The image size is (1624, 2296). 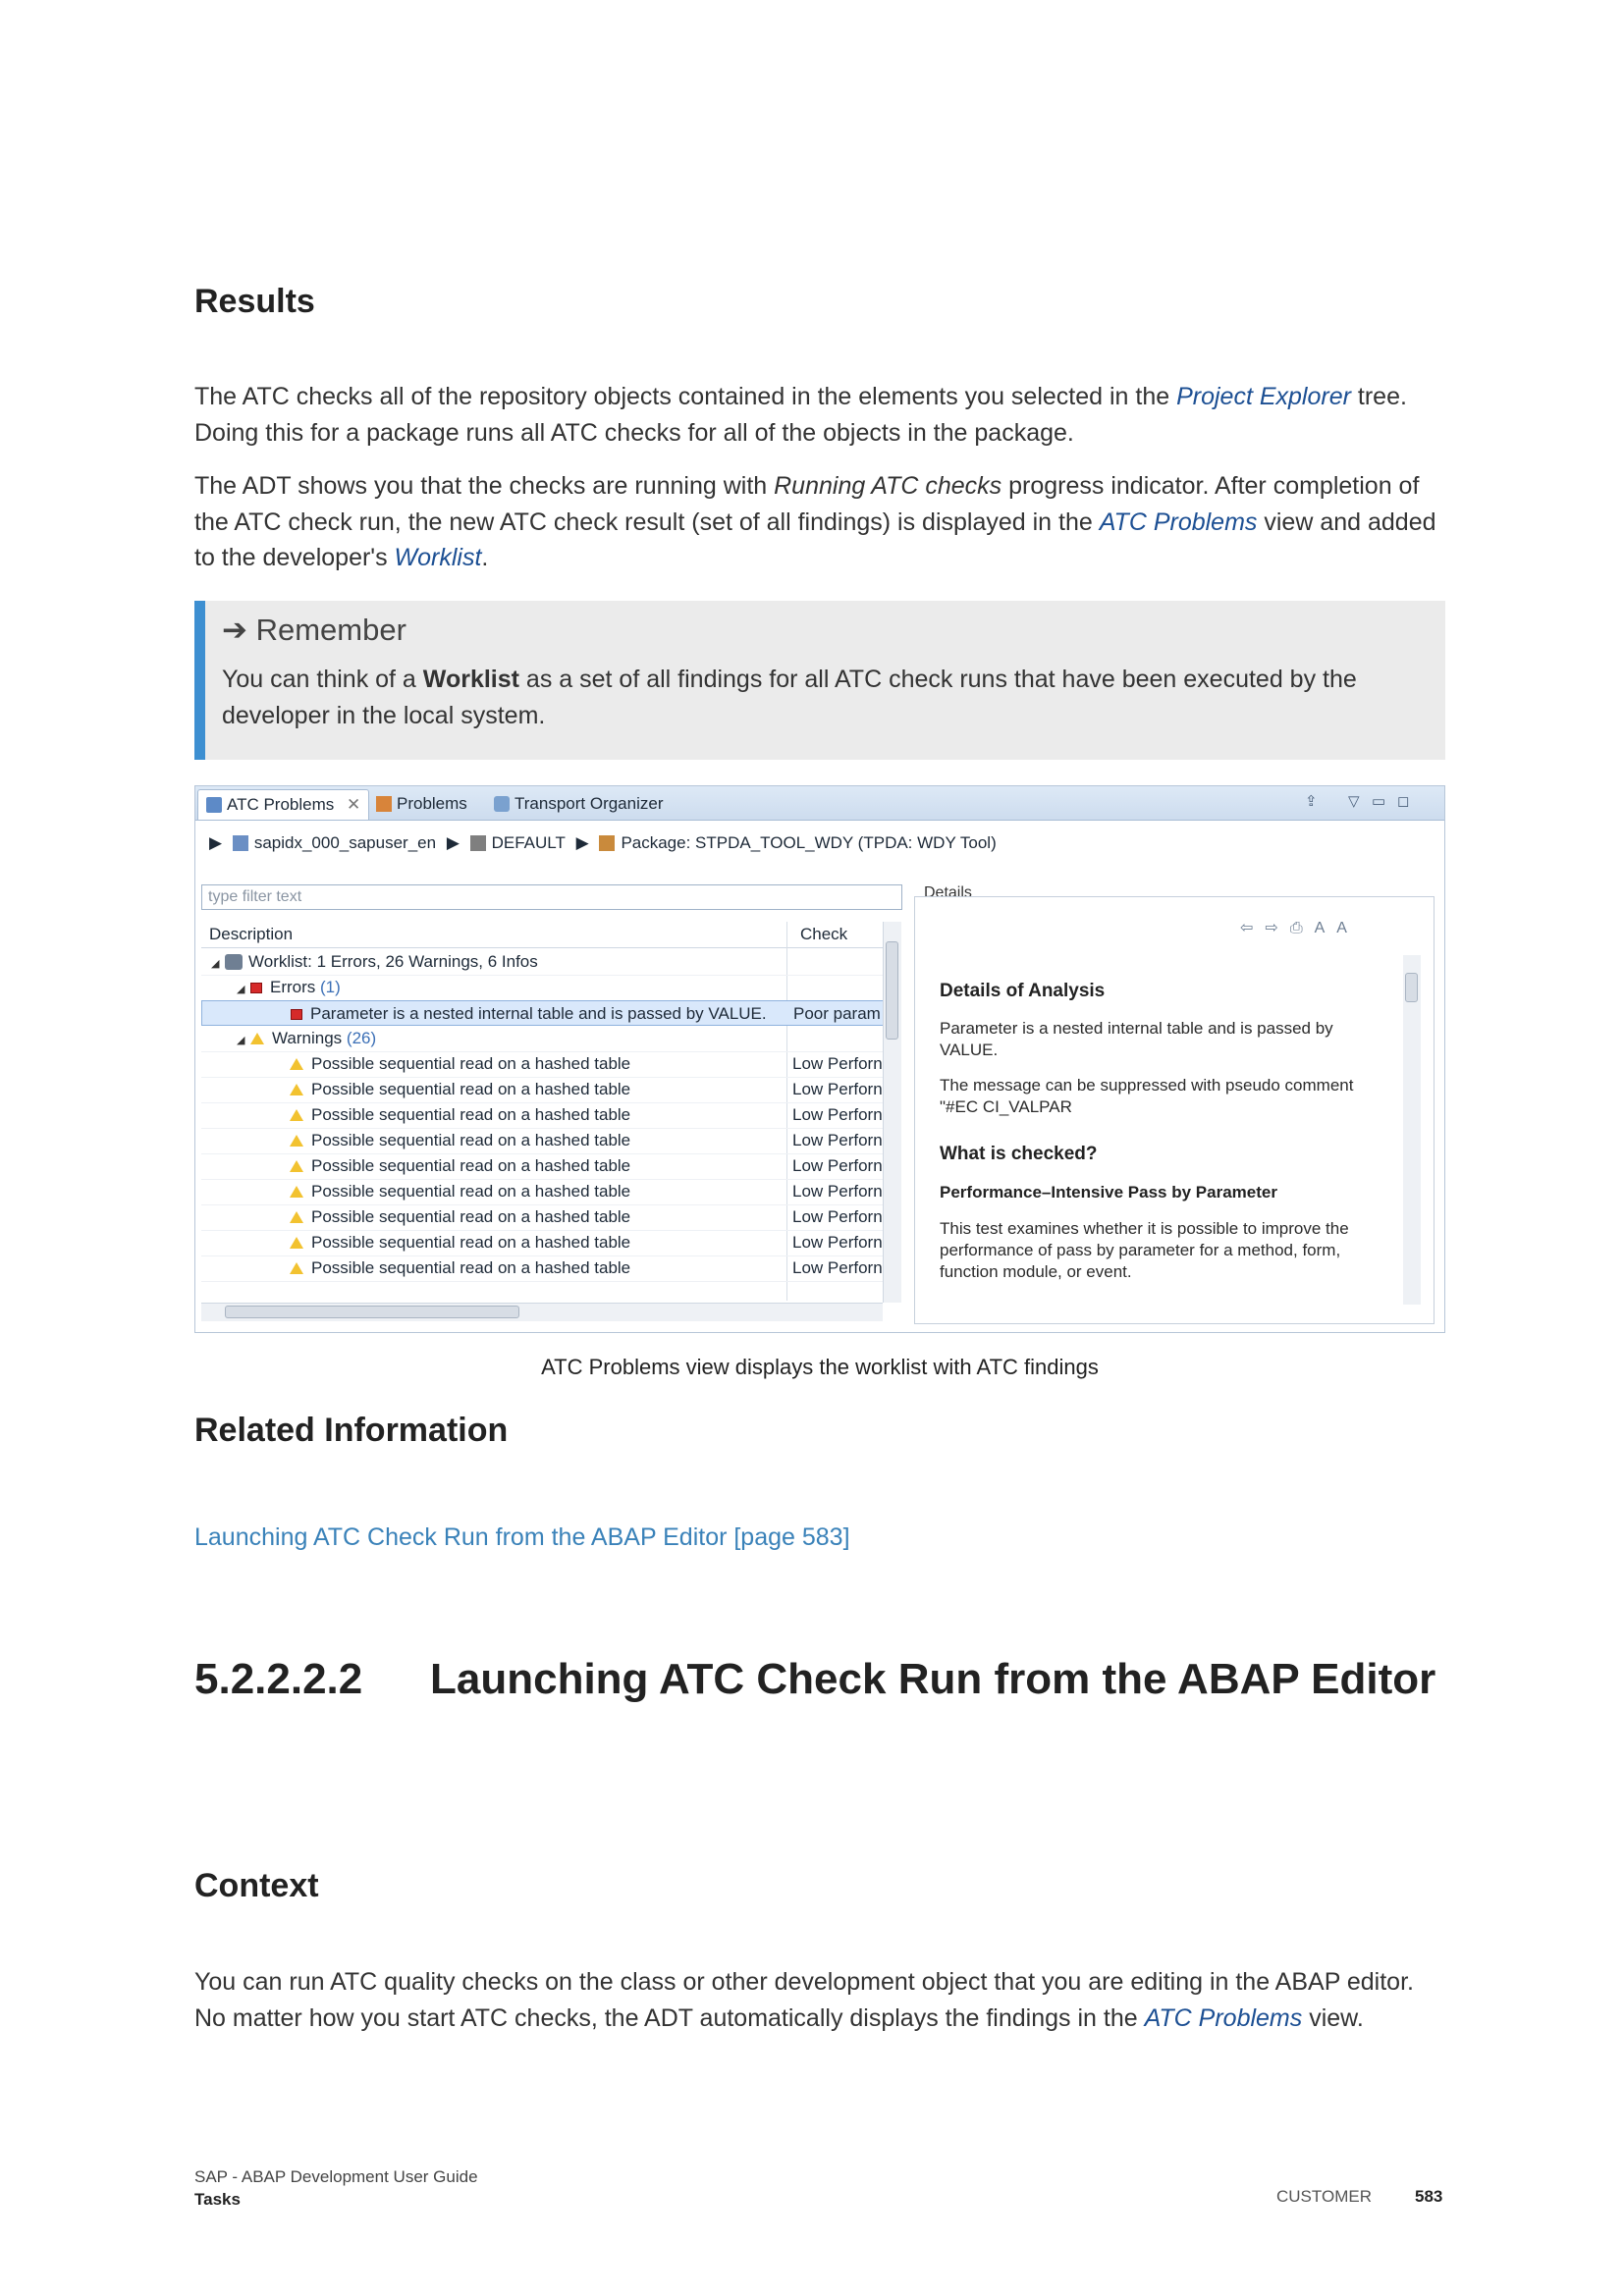 What do you see at coordinates (547, 935) in the screenshot?
I see `table-header: Description Check` at bounding box center [547, 935].